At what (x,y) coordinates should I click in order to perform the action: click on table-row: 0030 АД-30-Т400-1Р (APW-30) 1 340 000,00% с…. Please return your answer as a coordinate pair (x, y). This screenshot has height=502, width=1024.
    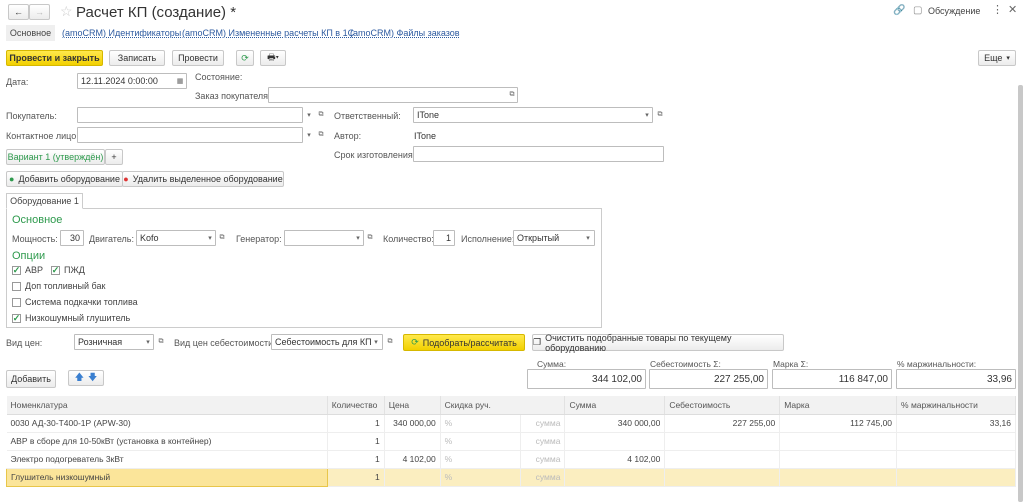
    Looking at the image, I should click on (511, 423).